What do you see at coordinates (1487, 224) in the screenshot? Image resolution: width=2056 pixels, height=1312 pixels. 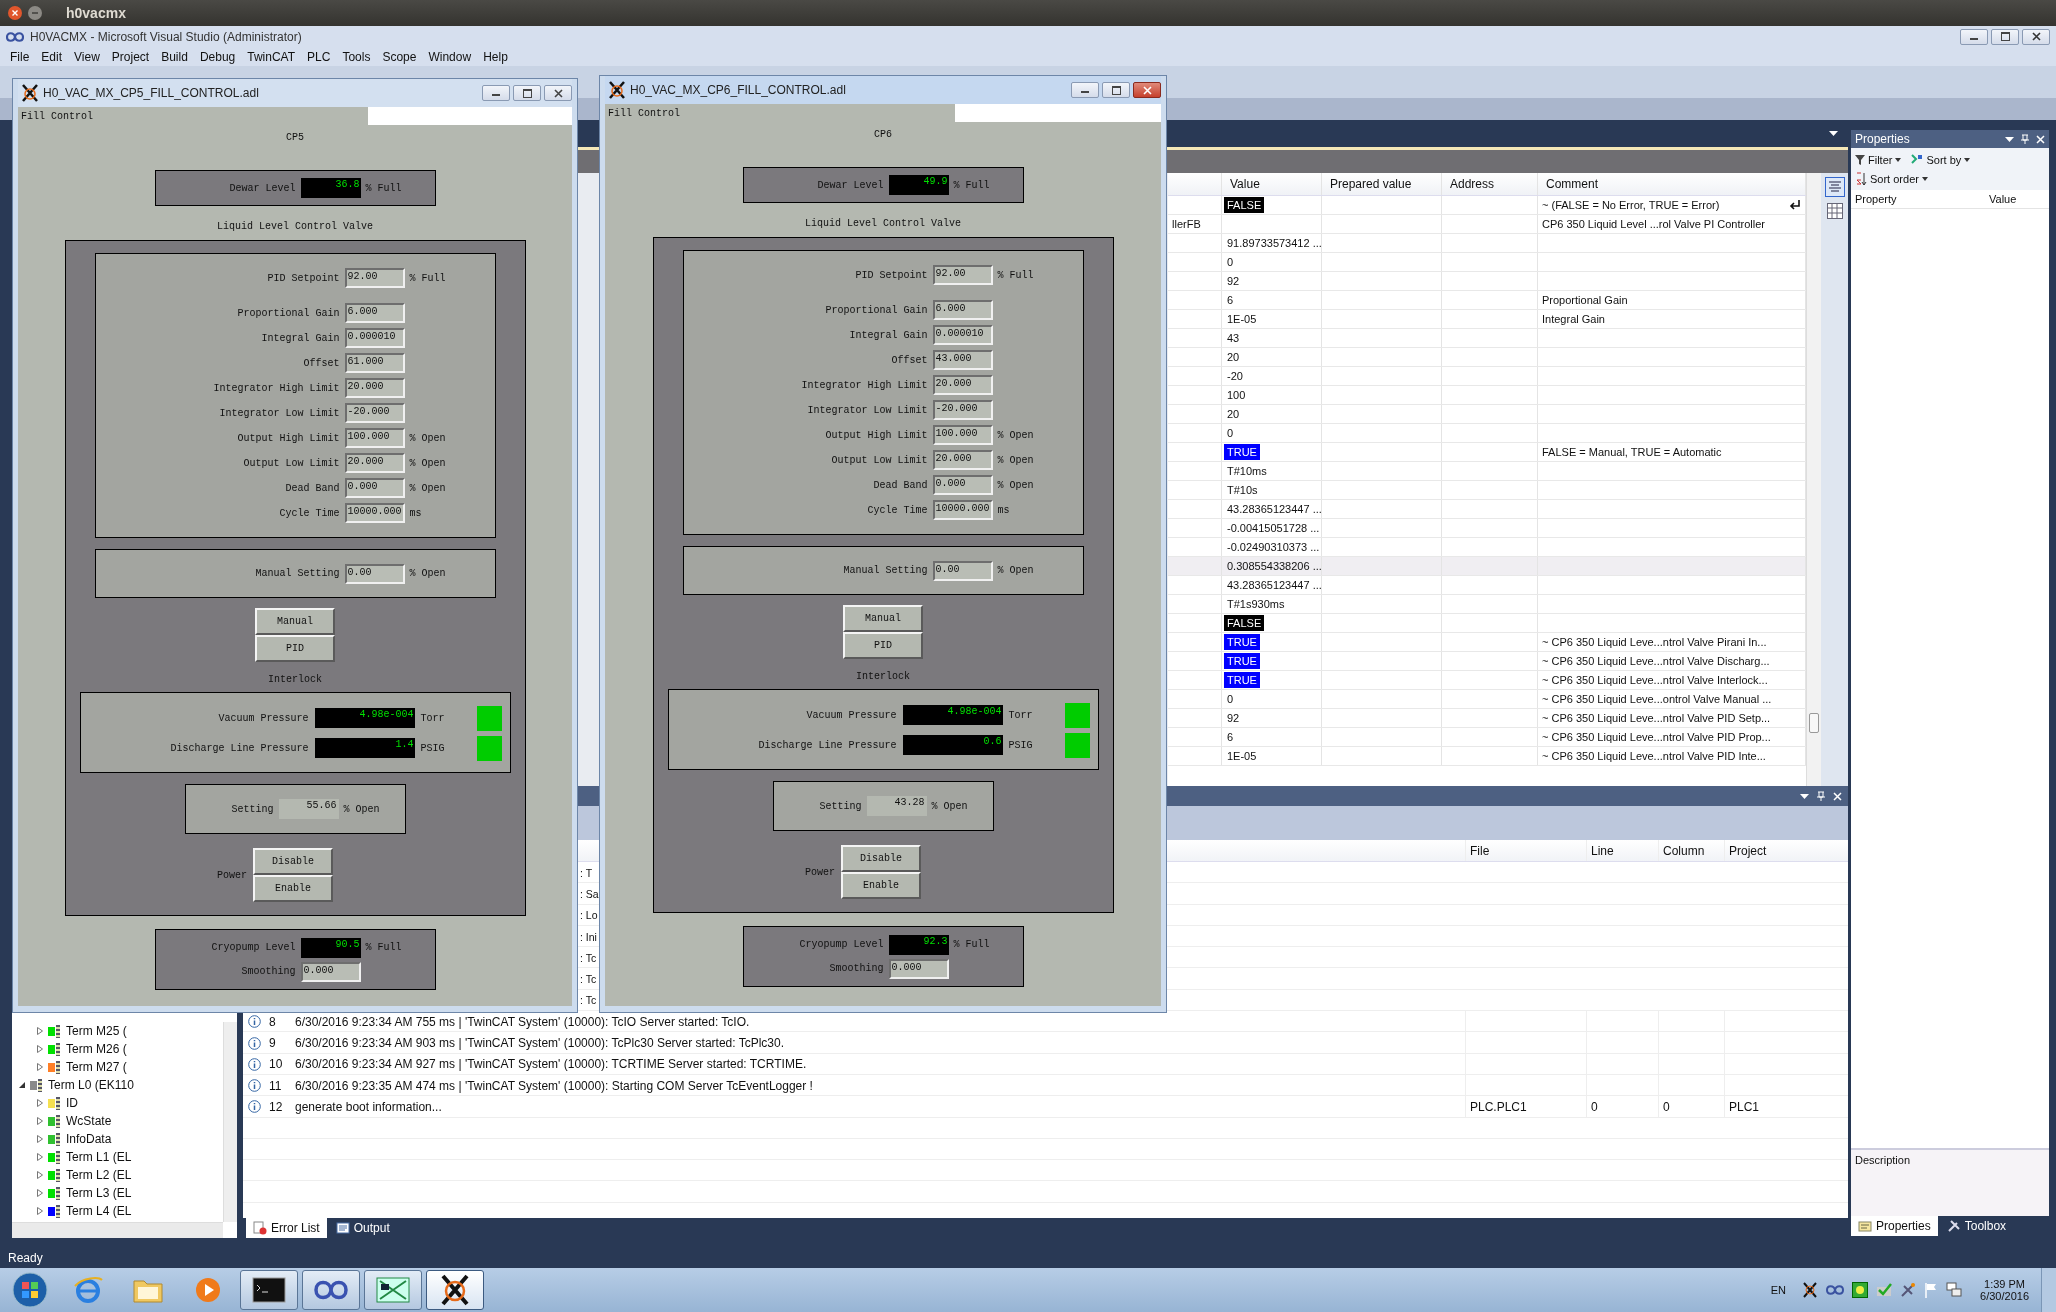 I see `table-row: llerFB CP6 350 Liquid Level ...rol Valve PI Controller` at bounding box center [1487, 224].